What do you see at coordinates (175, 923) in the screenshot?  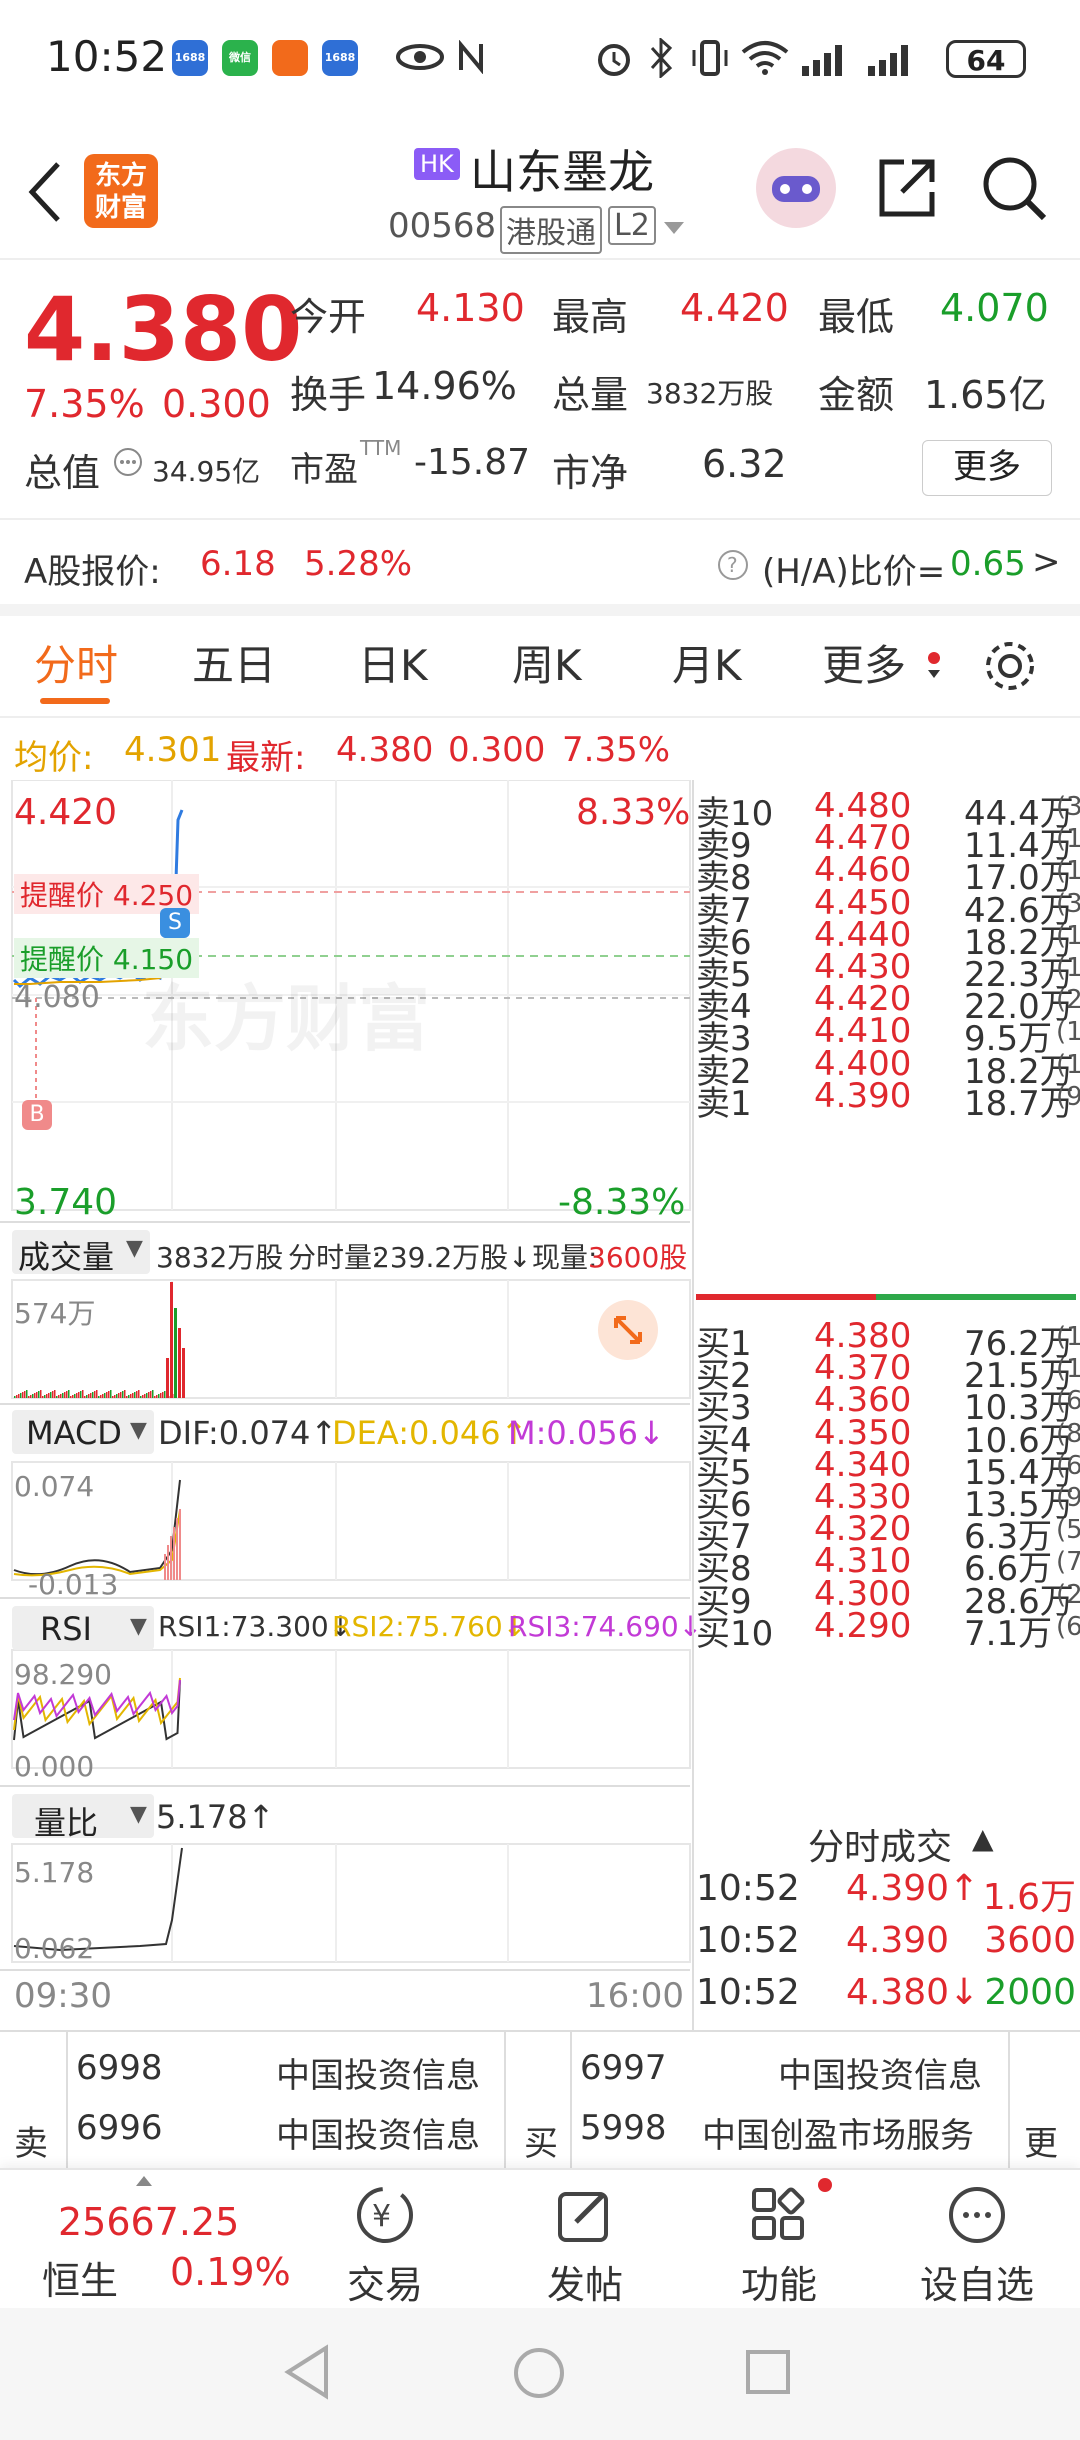 I see `sell-marker: S` at bounding box center [175, 923].